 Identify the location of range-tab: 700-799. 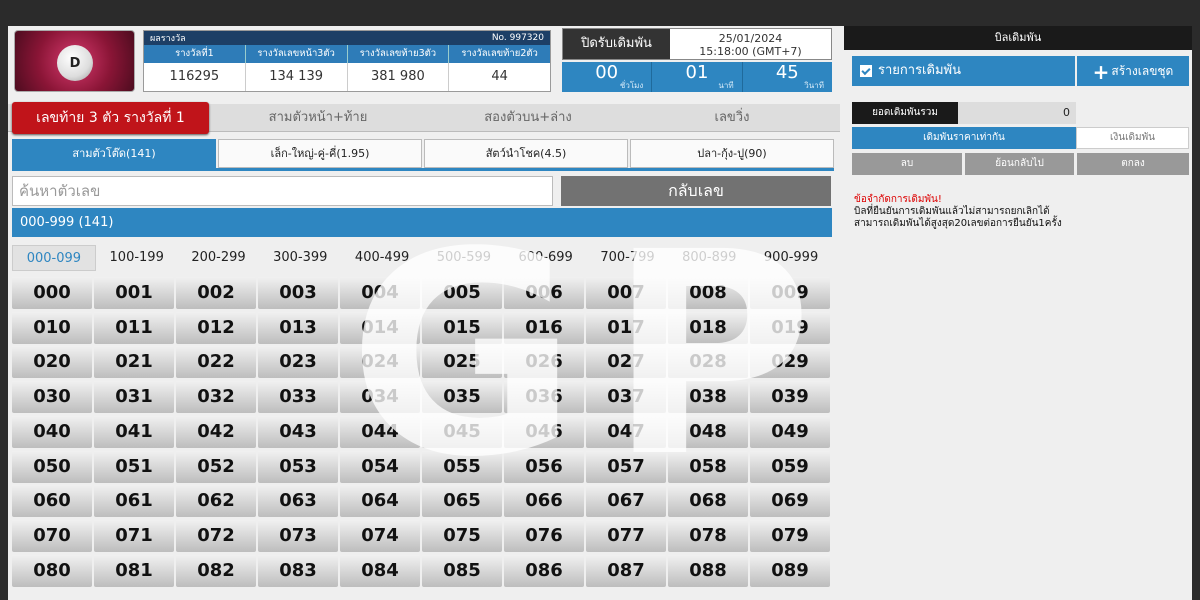
(628, 258).